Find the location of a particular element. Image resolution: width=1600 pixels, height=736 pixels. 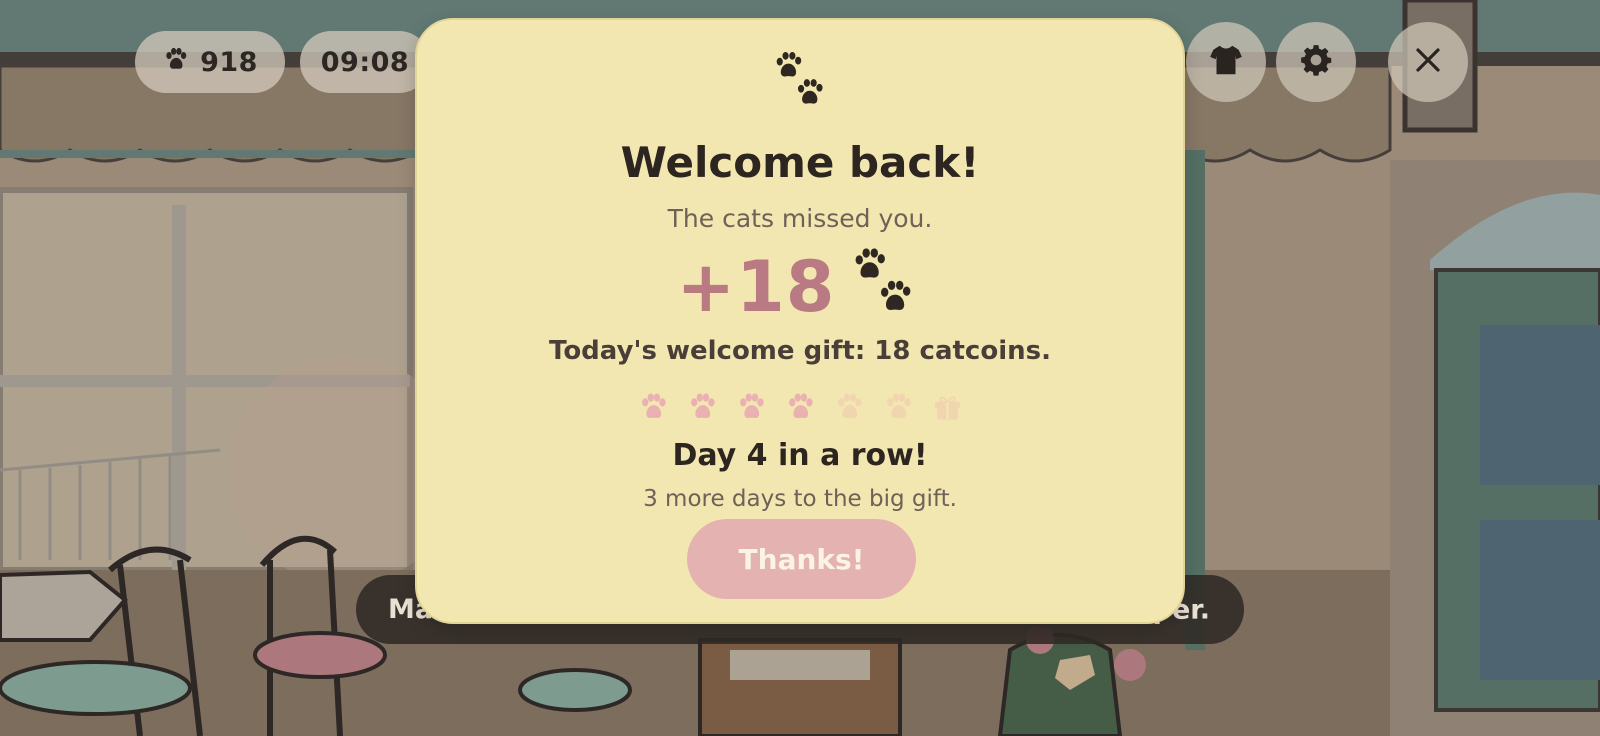

wardrobe-button is located at coordinates (1226, 62).